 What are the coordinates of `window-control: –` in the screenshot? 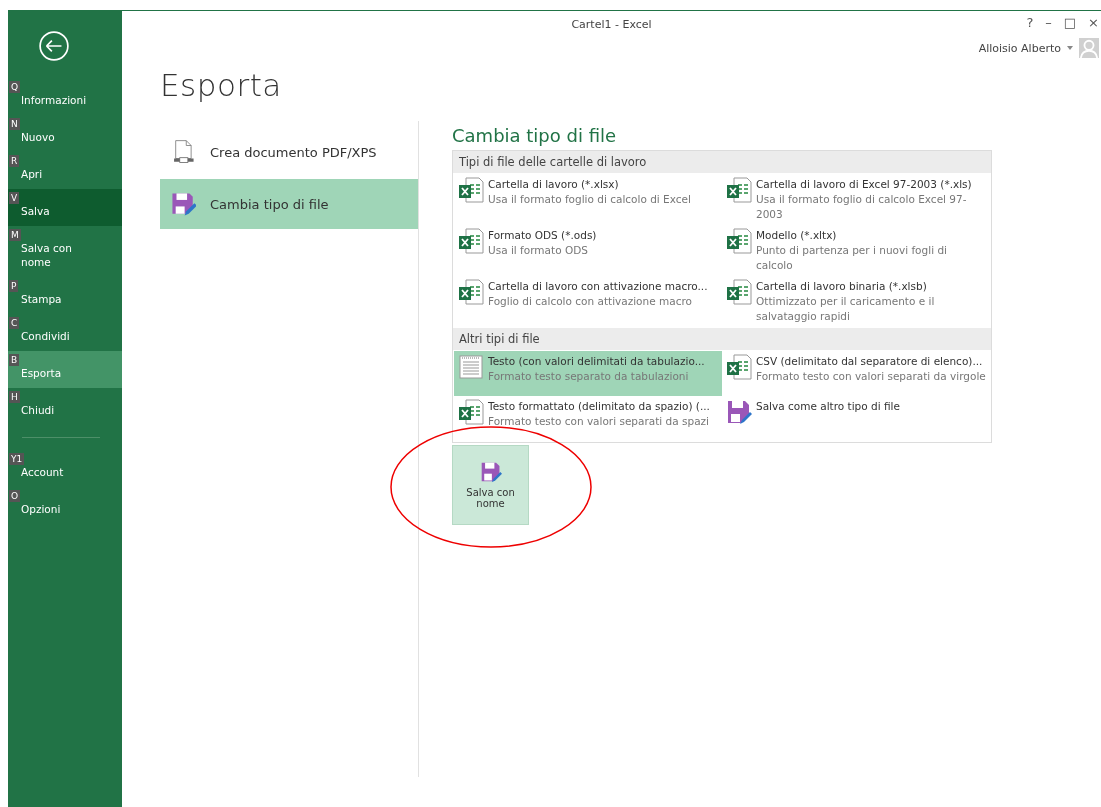 It's located at (1048, 22).